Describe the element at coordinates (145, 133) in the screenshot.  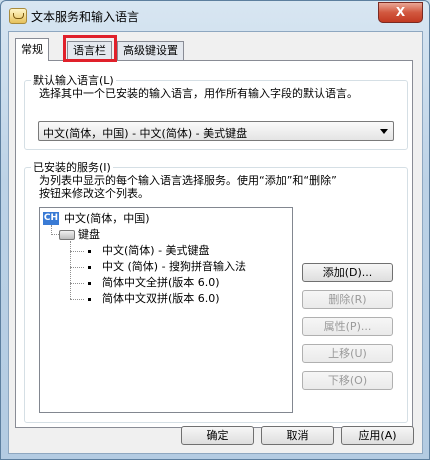
I see `default-language-value: 中文(简体，中国) - 中文(简体) - 美式键盘` at that location.